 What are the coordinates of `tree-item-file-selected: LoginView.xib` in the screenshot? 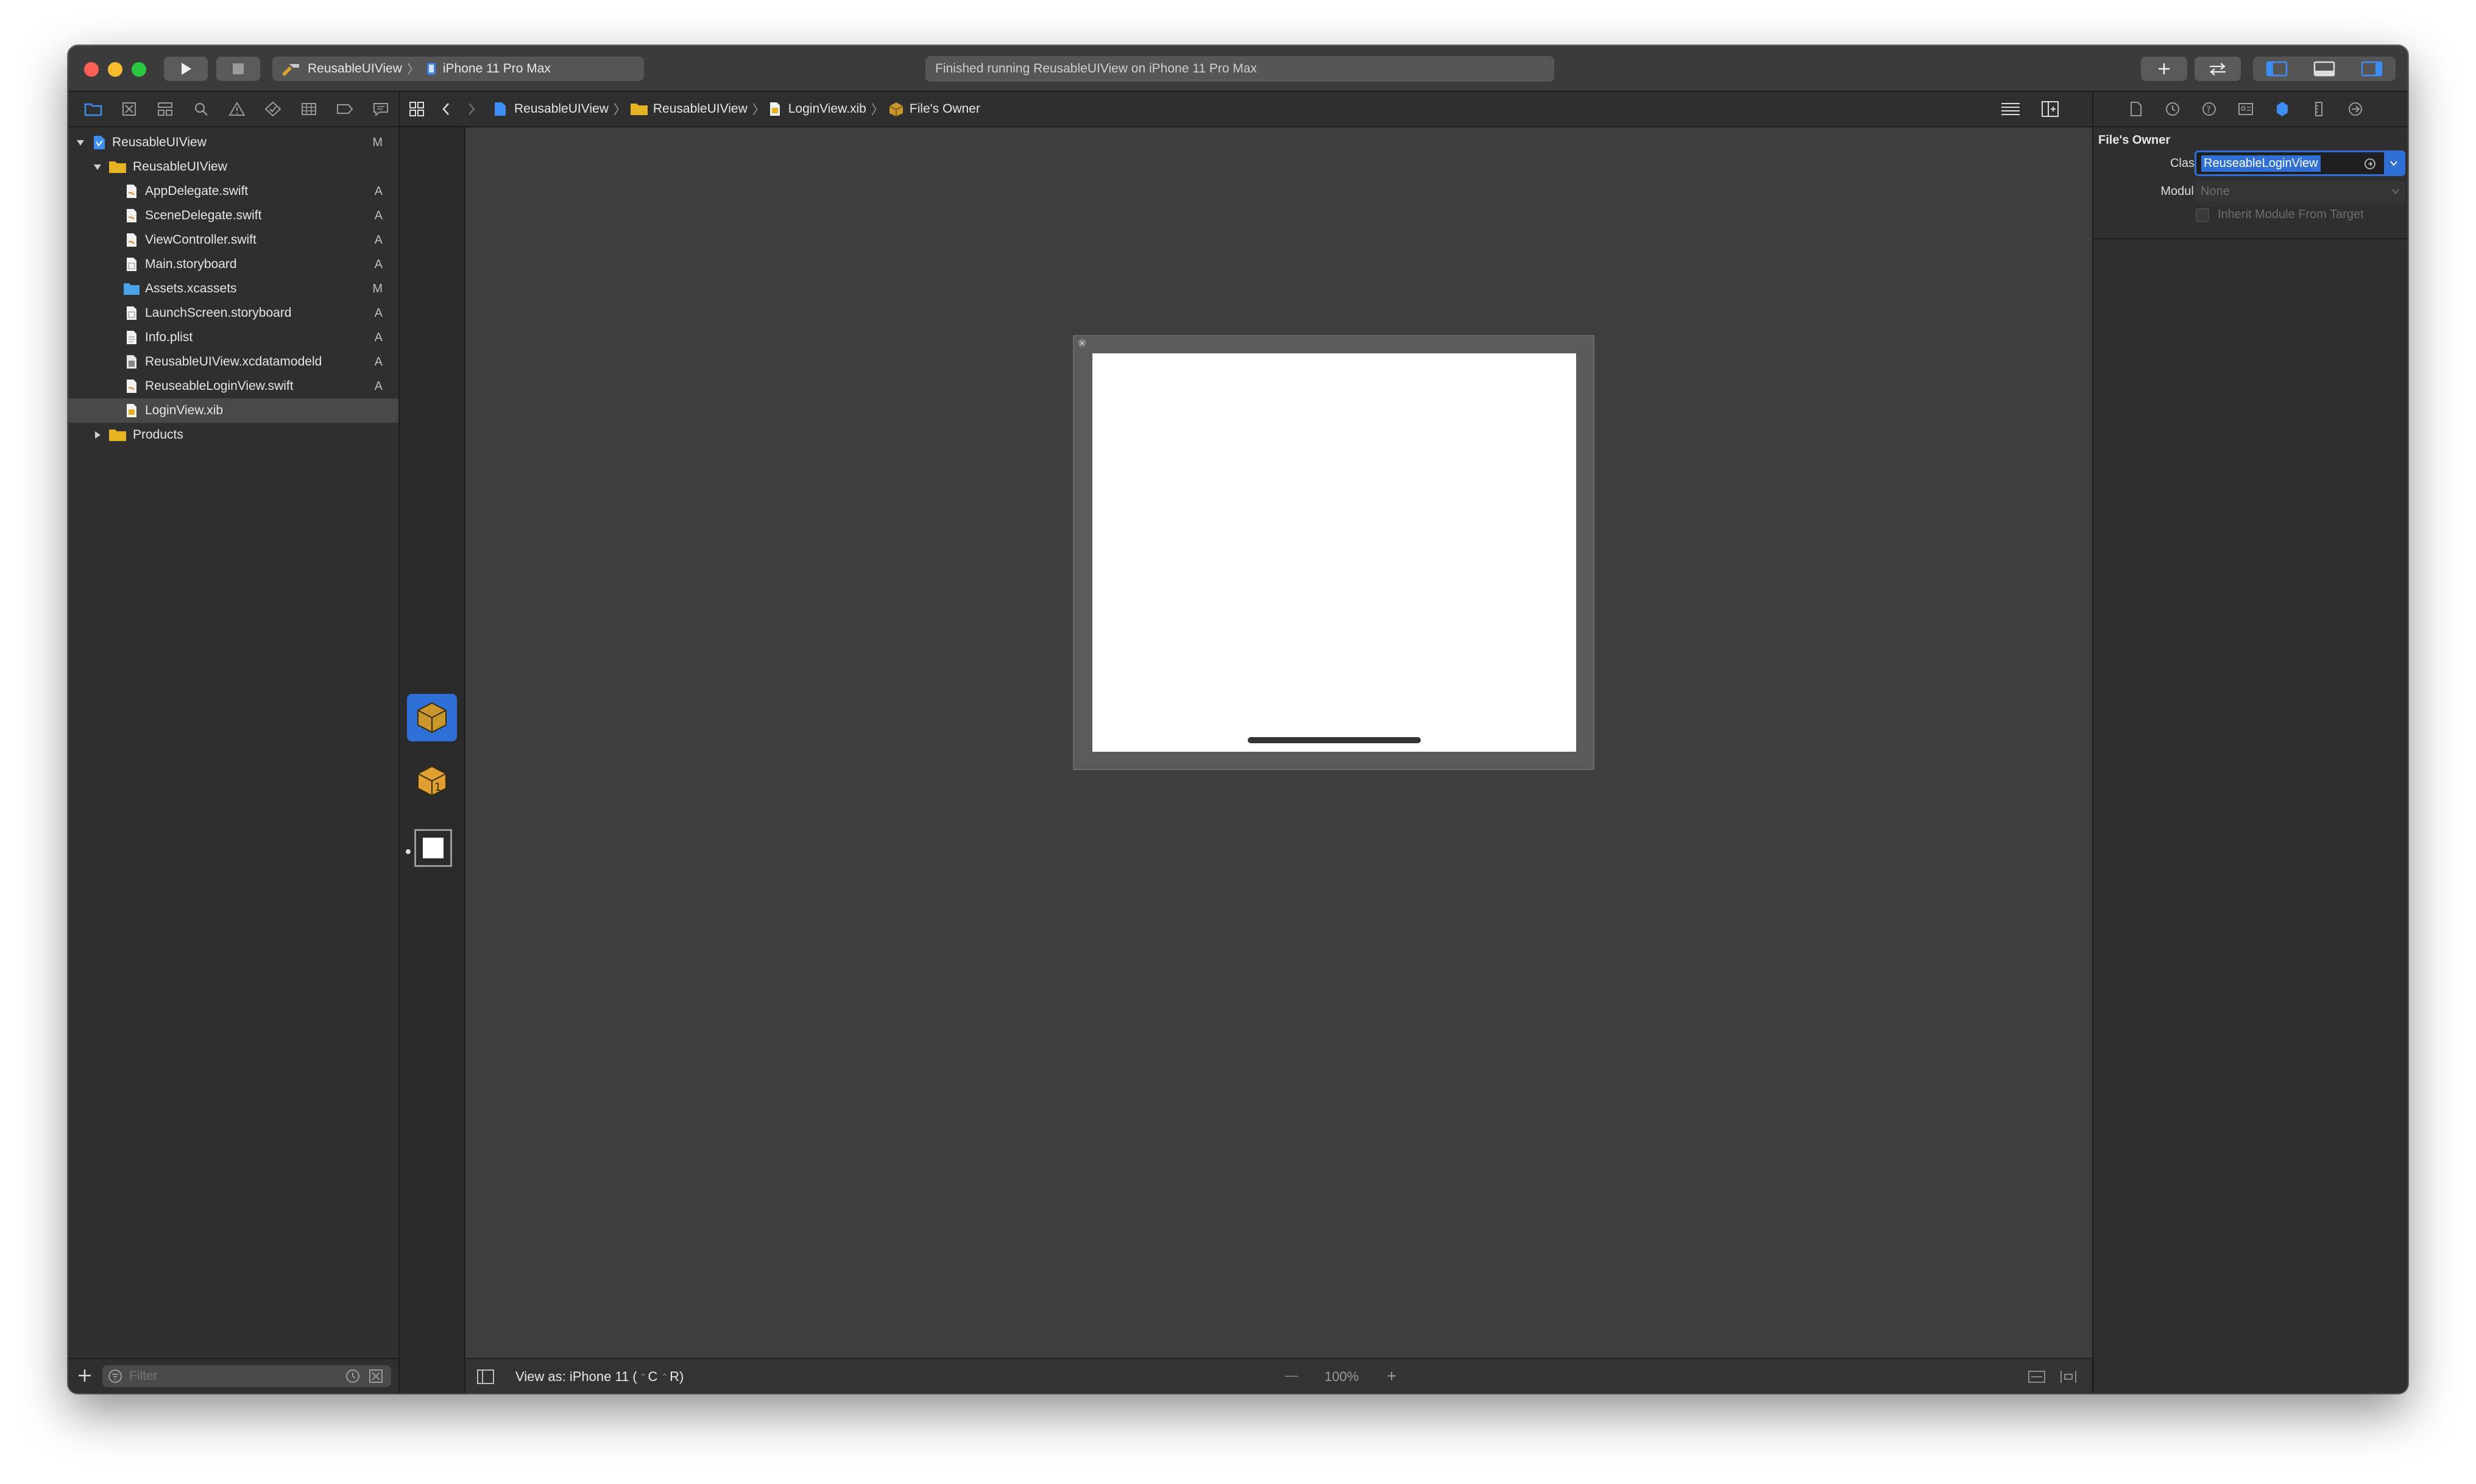 It's located at (233, 410).